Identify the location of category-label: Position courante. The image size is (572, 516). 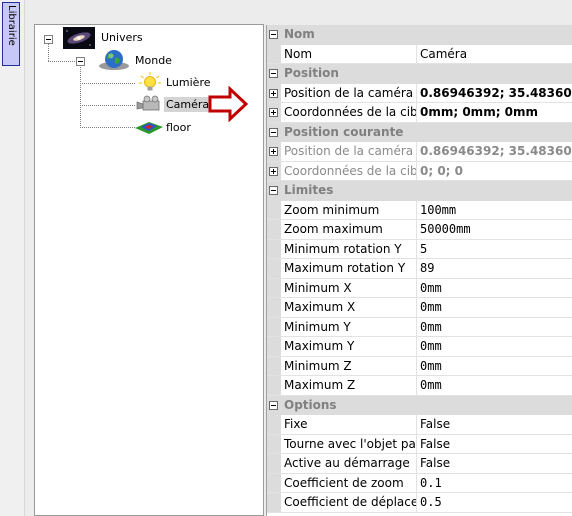
(344, 131).